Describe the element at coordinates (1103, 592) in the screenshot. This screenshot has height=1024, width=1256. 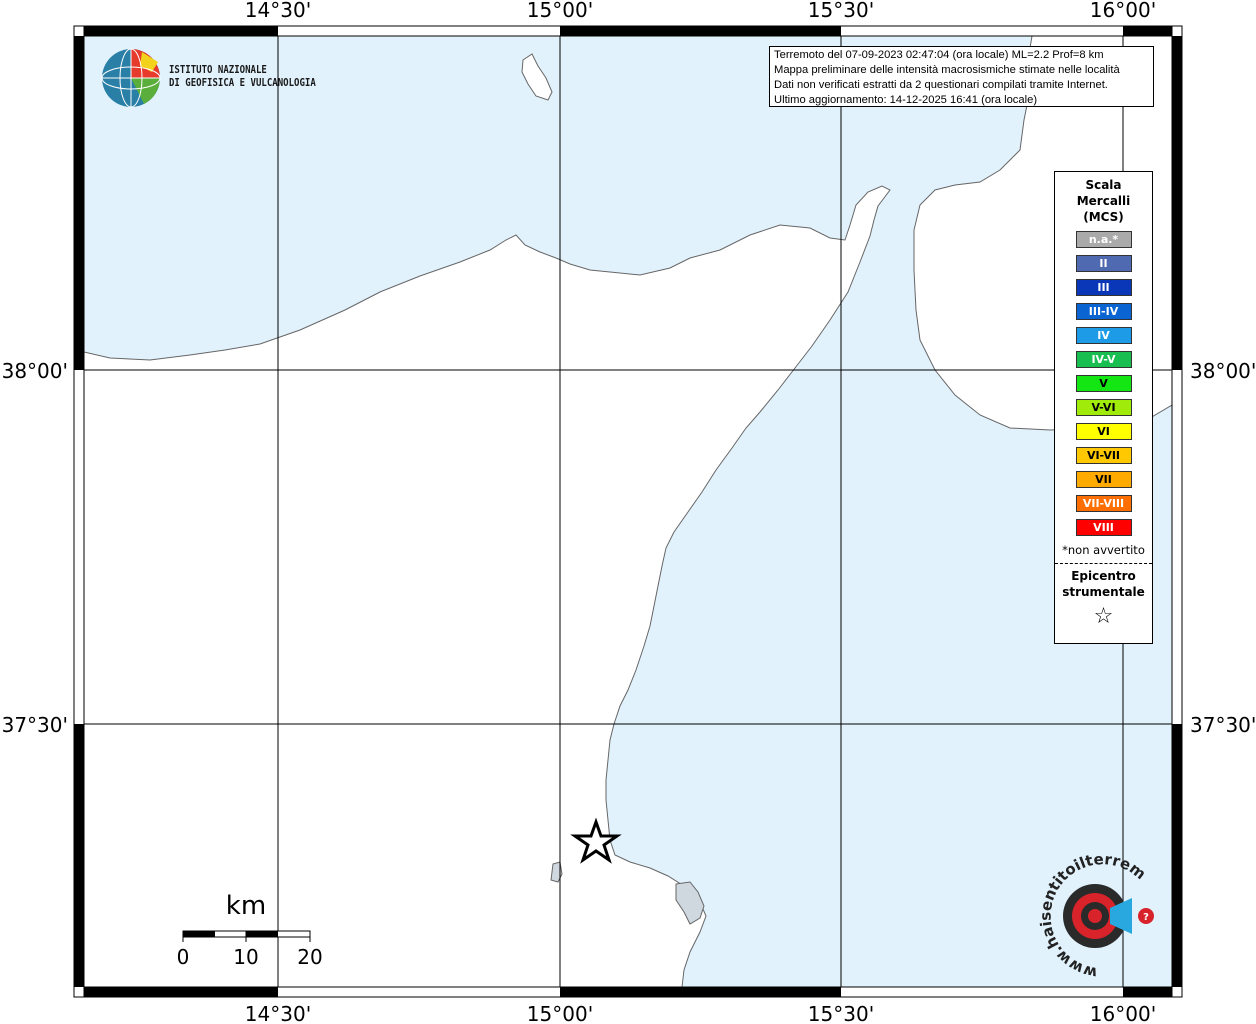
I see `legend-epicenter-line: strumentale` at that location.